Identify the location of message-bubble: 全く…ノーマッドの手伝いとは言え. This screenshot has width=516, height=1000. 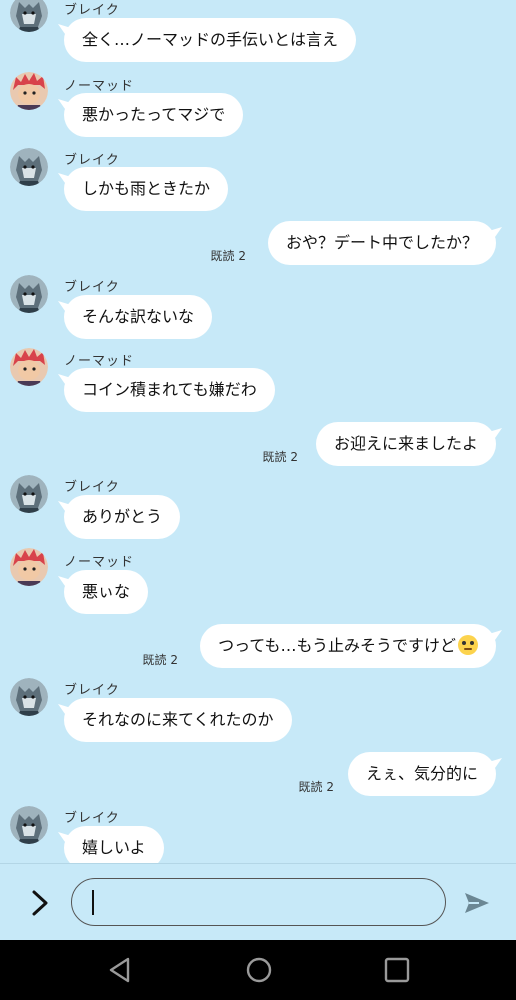
(210, 40).